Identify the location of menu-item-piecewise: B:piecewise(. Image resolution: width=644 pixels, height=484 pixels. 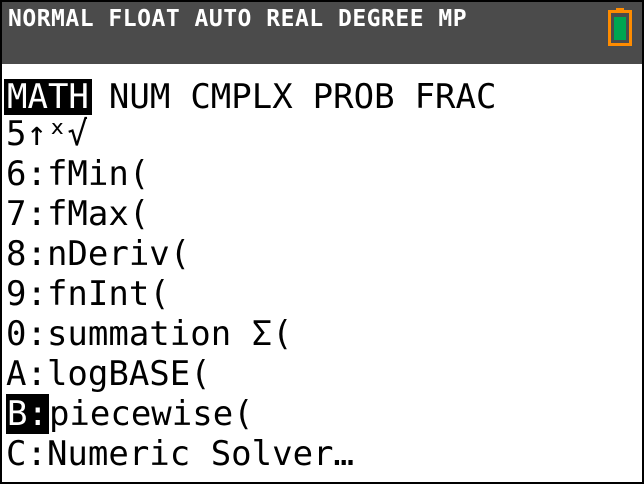
(130, 414).